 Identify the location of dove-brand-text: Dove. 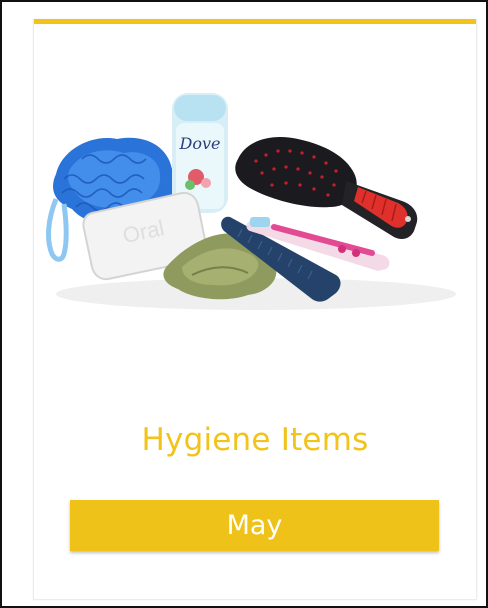
(200, 143).